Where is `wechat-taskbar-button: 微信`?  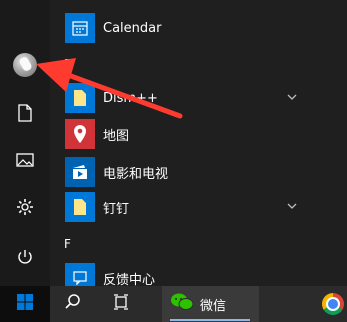
wechat-taskbar-button: 微信 is located at coordinates (215, 304).